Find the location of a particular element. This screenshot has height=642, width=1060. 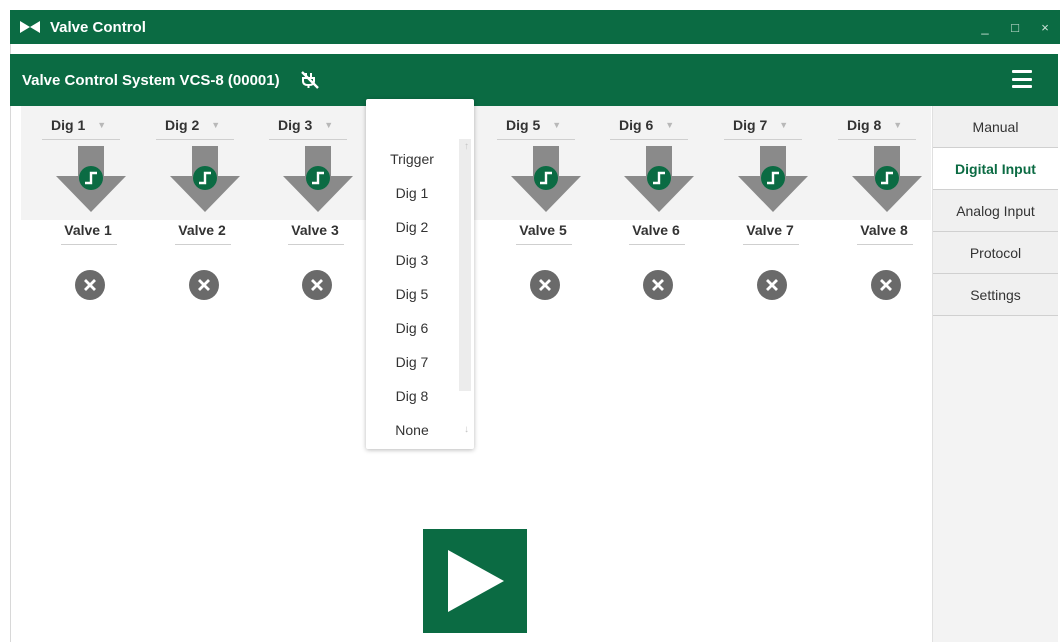

valve-app-icon is located at coordinates (31, 27).